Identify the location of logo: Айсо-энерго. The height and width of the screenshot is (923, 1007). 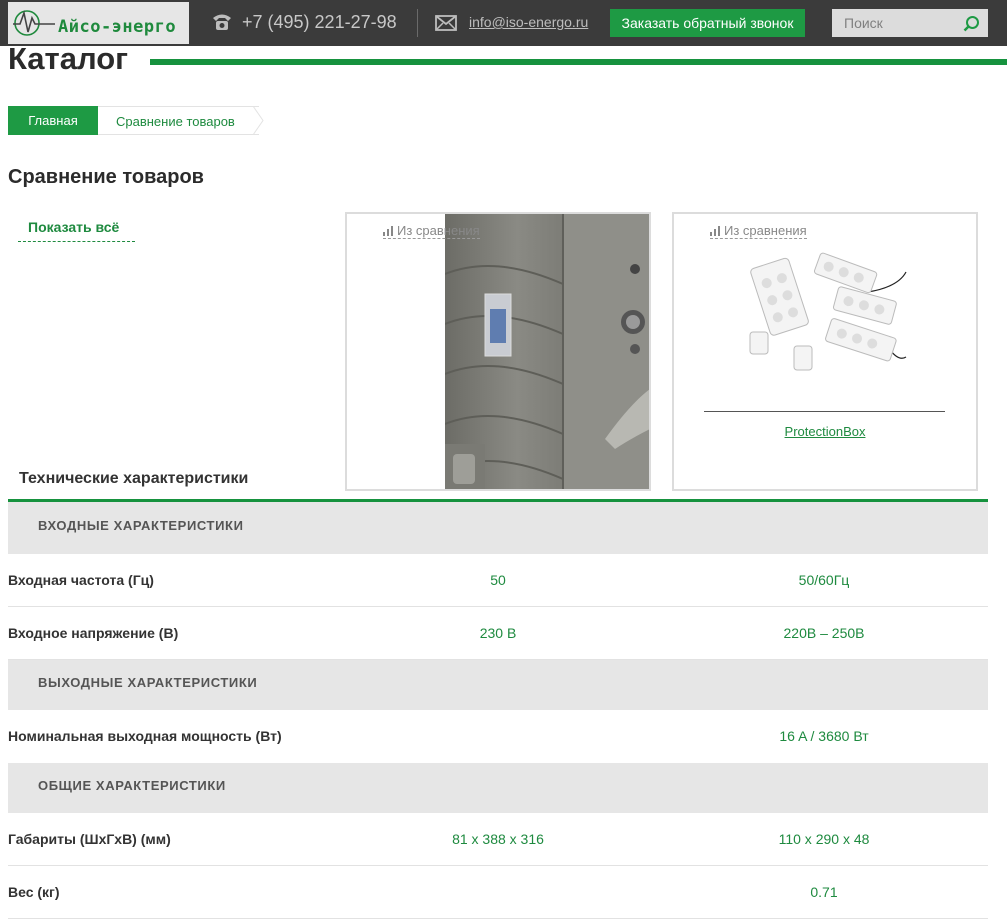
(98, 23).